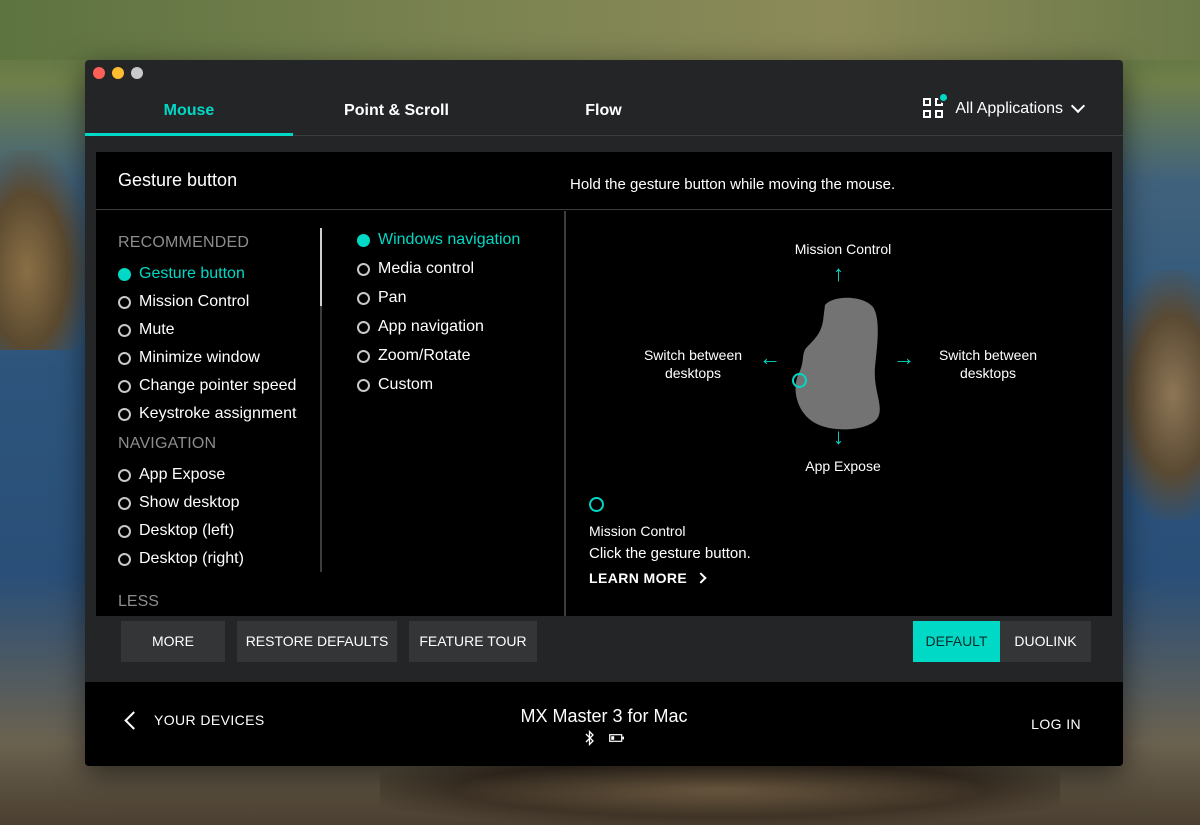 This screenshot has width=1200, height=825. What do you see at coordinates (157, 329) in the screenshot?
I see `option-label: Mute` at bounding box center [157, 329].